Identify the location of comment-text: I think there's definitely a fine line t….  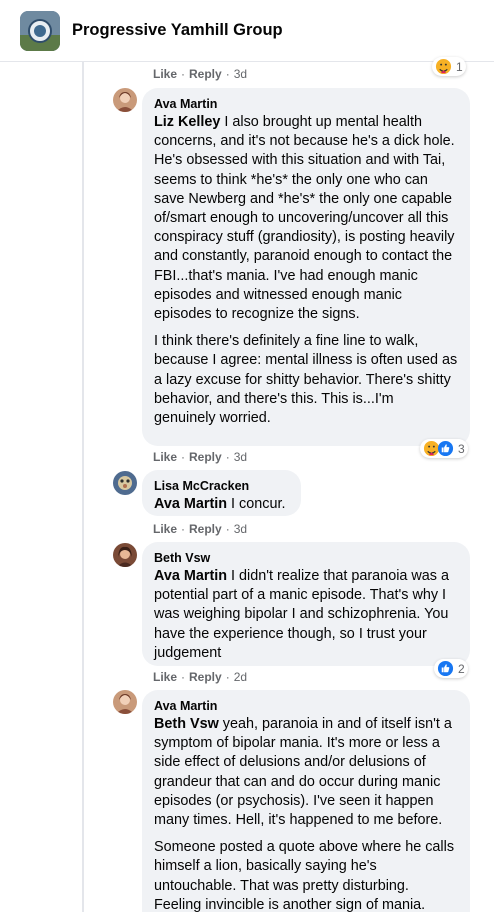
(306, 380).